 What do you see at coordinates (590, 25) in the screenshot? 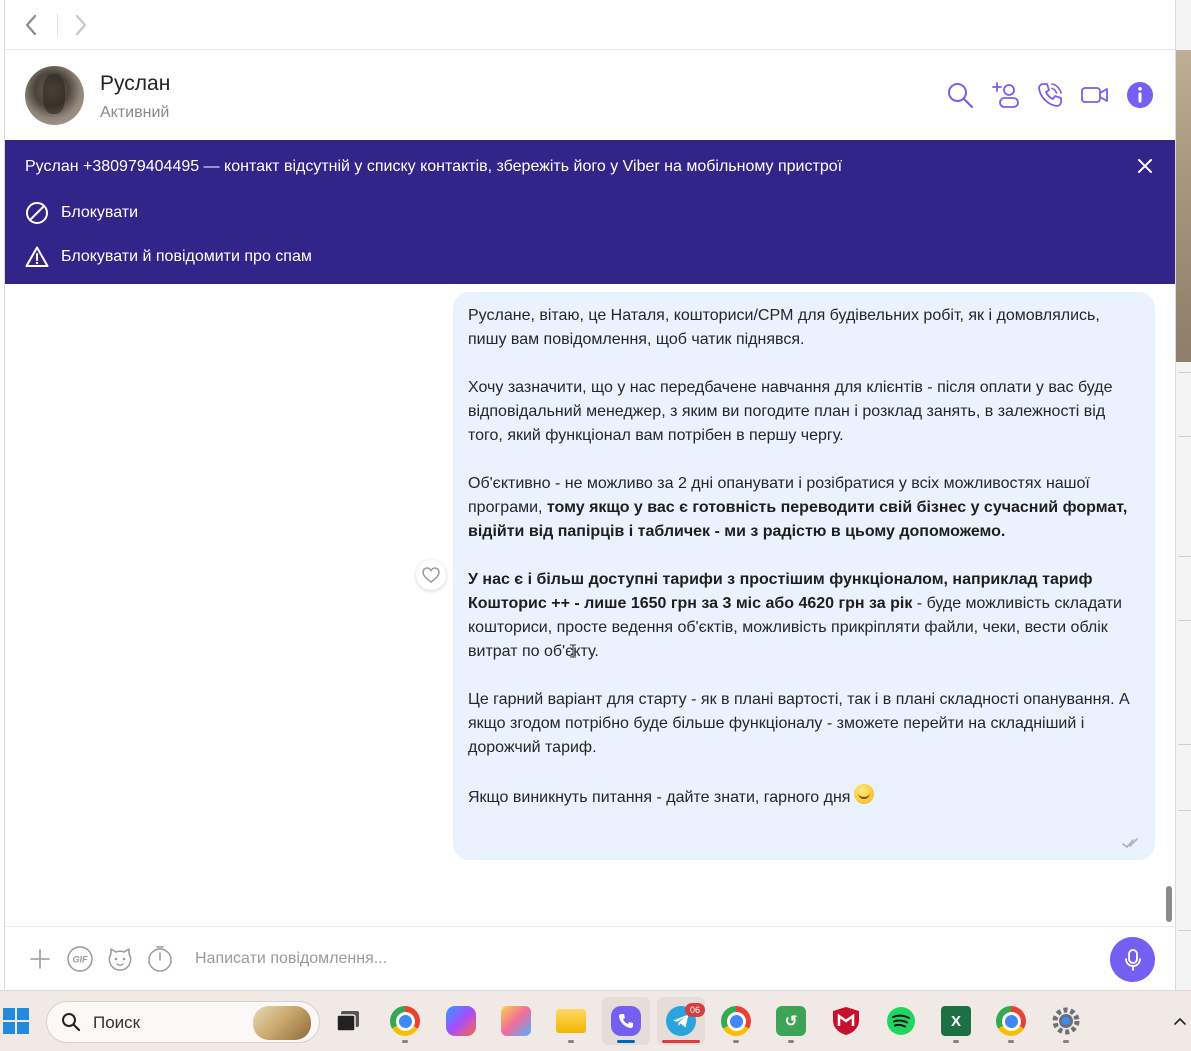
I see `navigation-bar` at bounding box center [590, 25].